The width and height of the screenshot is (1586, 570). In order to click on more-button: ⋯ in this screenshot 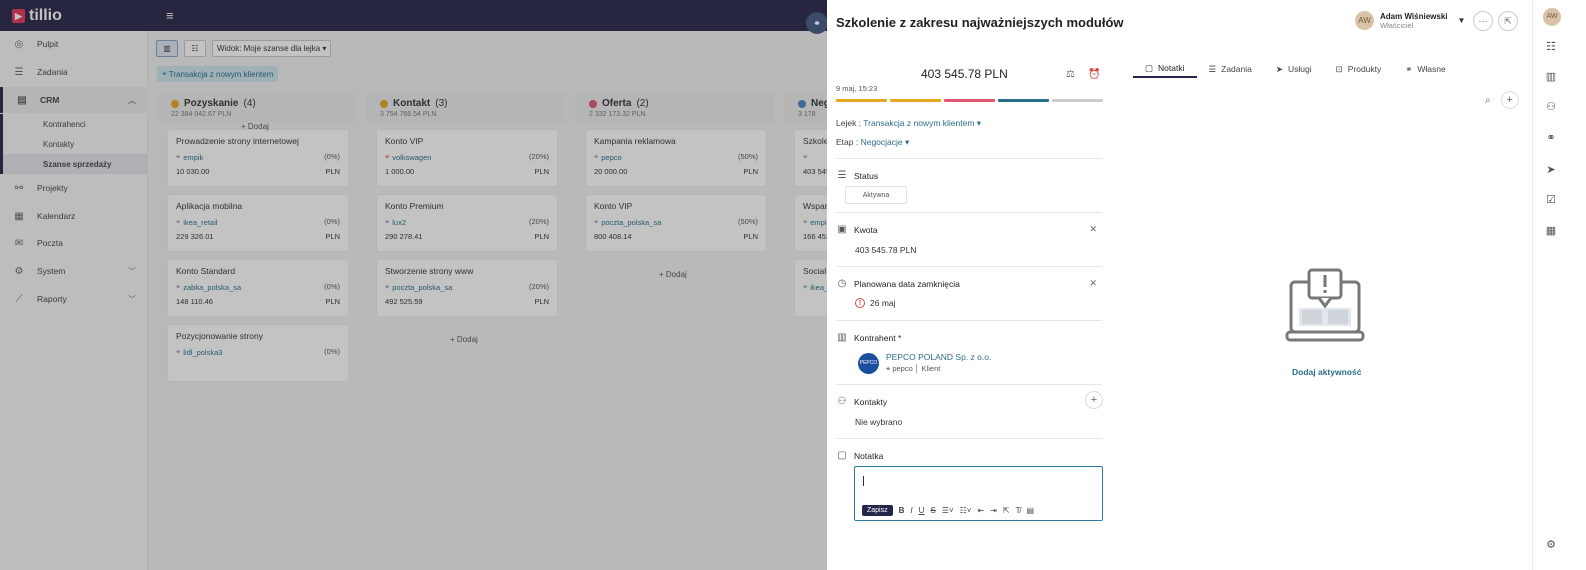, I will do `click(1483, 21)`.